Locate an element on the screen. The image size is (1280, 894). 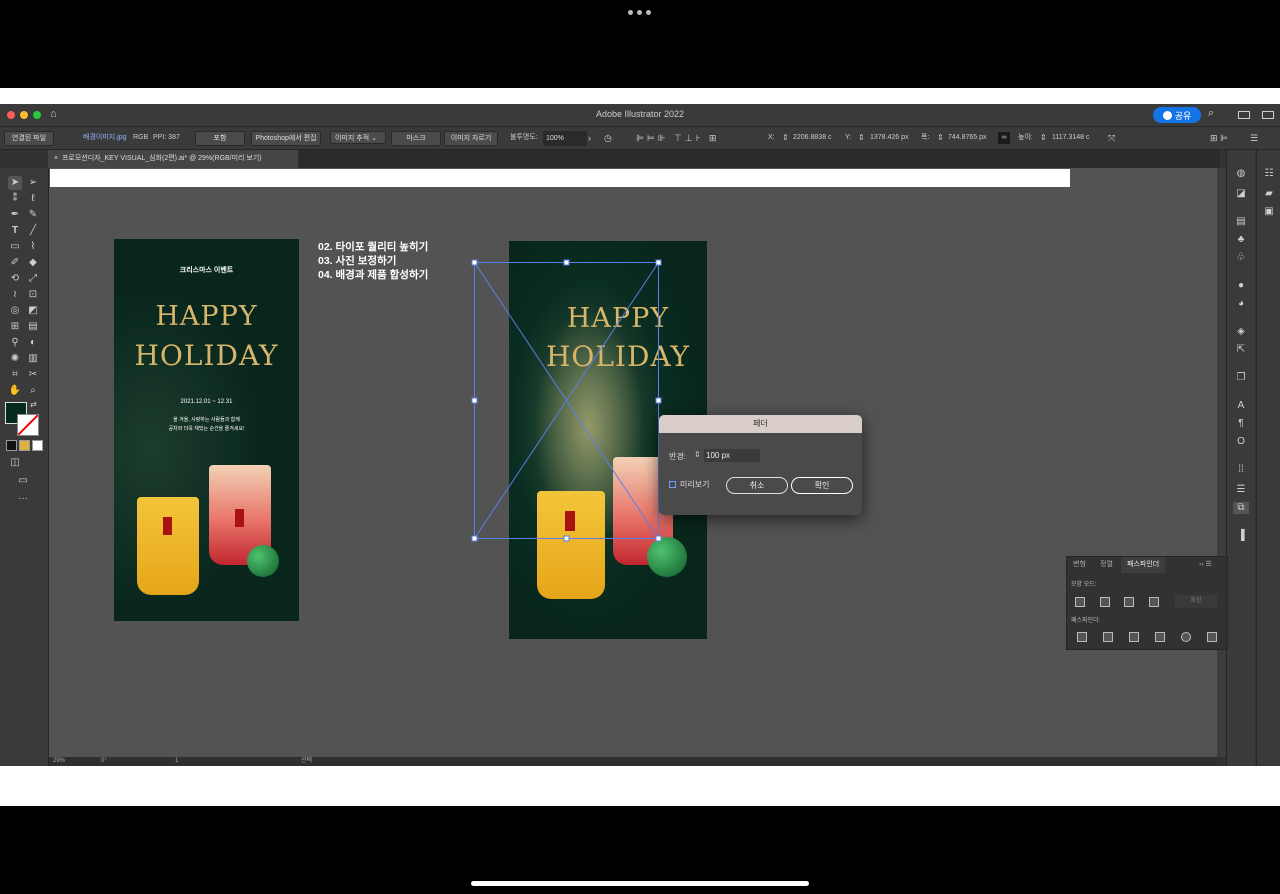
zoom-tool-icon: ⌕ is located at coordinates (33, 391).